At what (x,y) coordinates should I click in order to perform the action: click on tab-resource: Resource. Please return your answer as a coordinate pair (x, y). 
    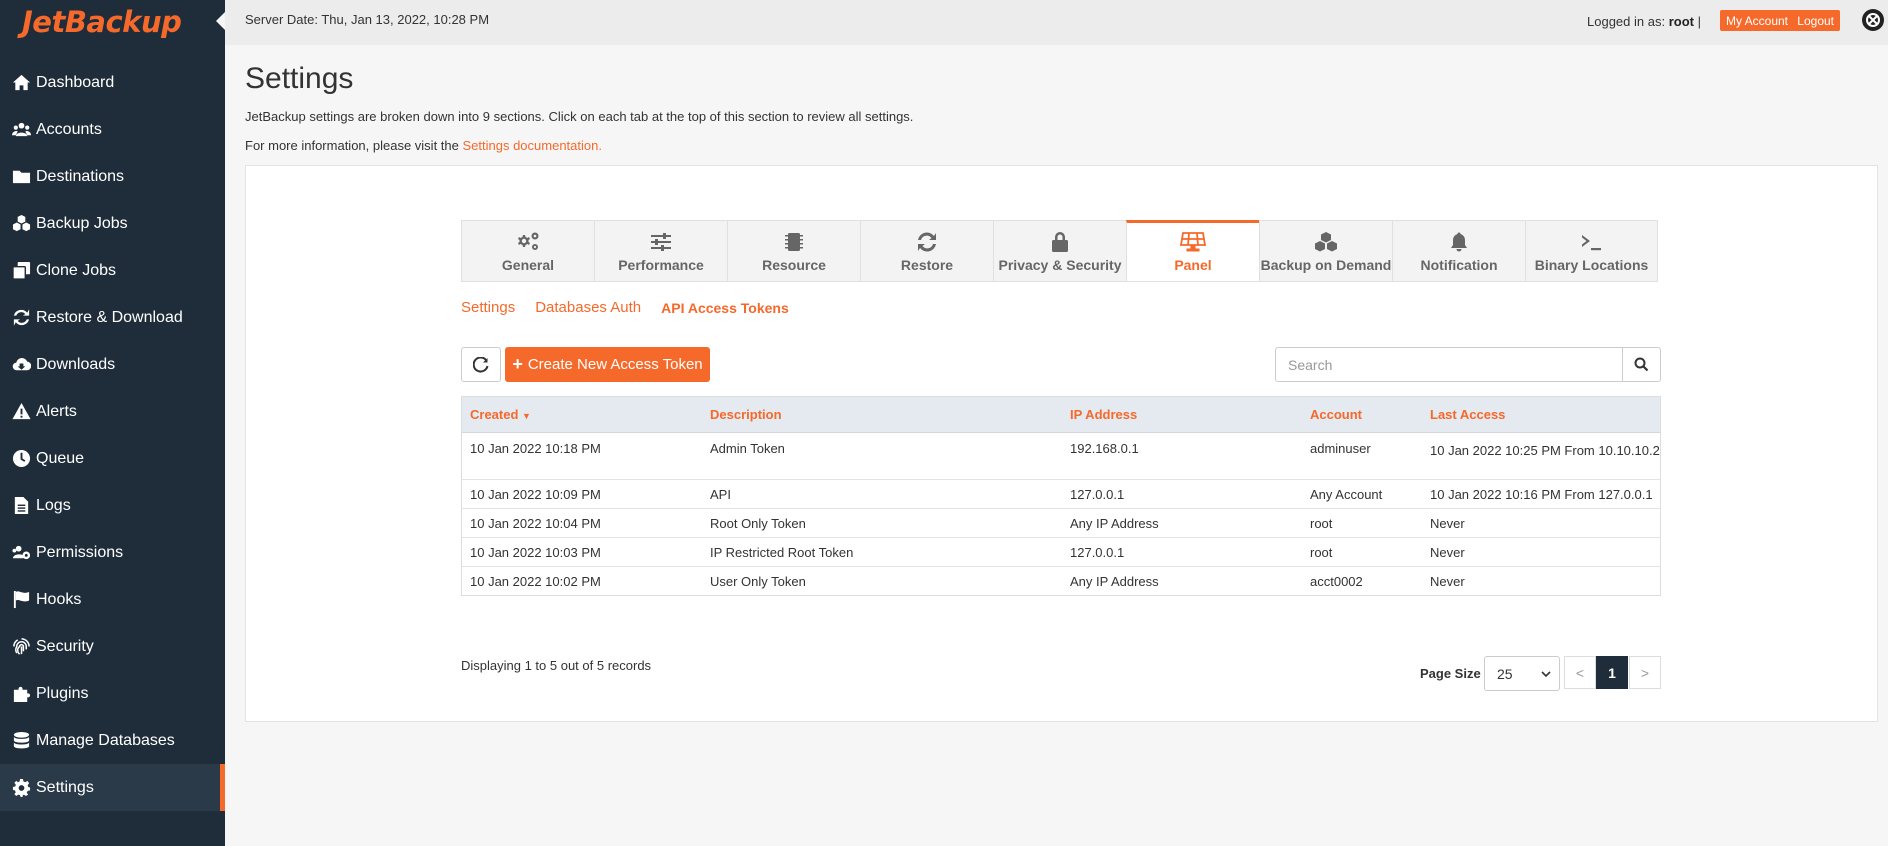
    Looking at the image, I should click on (793, 251).